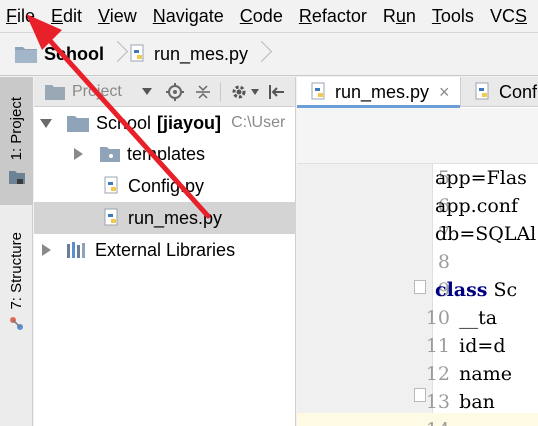 Image resolution: width=538 pixels, height=426 pixels. Describe the element at coordinates (16, 323) in the screenshot. I see `structure-icon` at that location.